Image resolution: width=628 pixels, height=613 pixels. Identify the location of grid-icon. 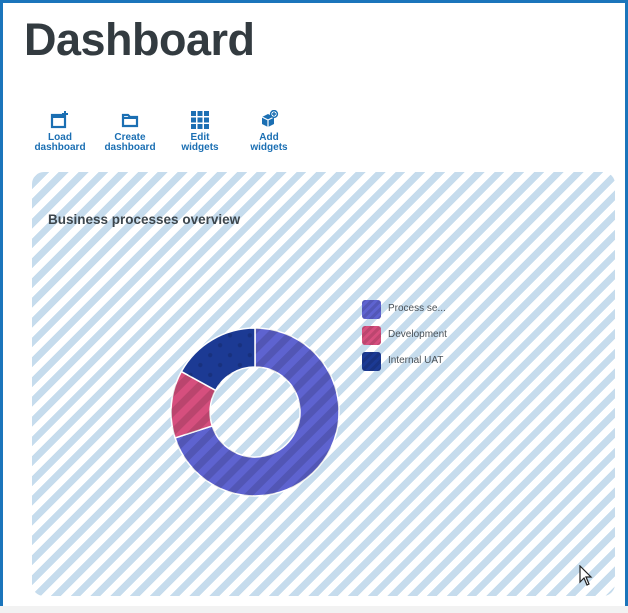
(200, 120).